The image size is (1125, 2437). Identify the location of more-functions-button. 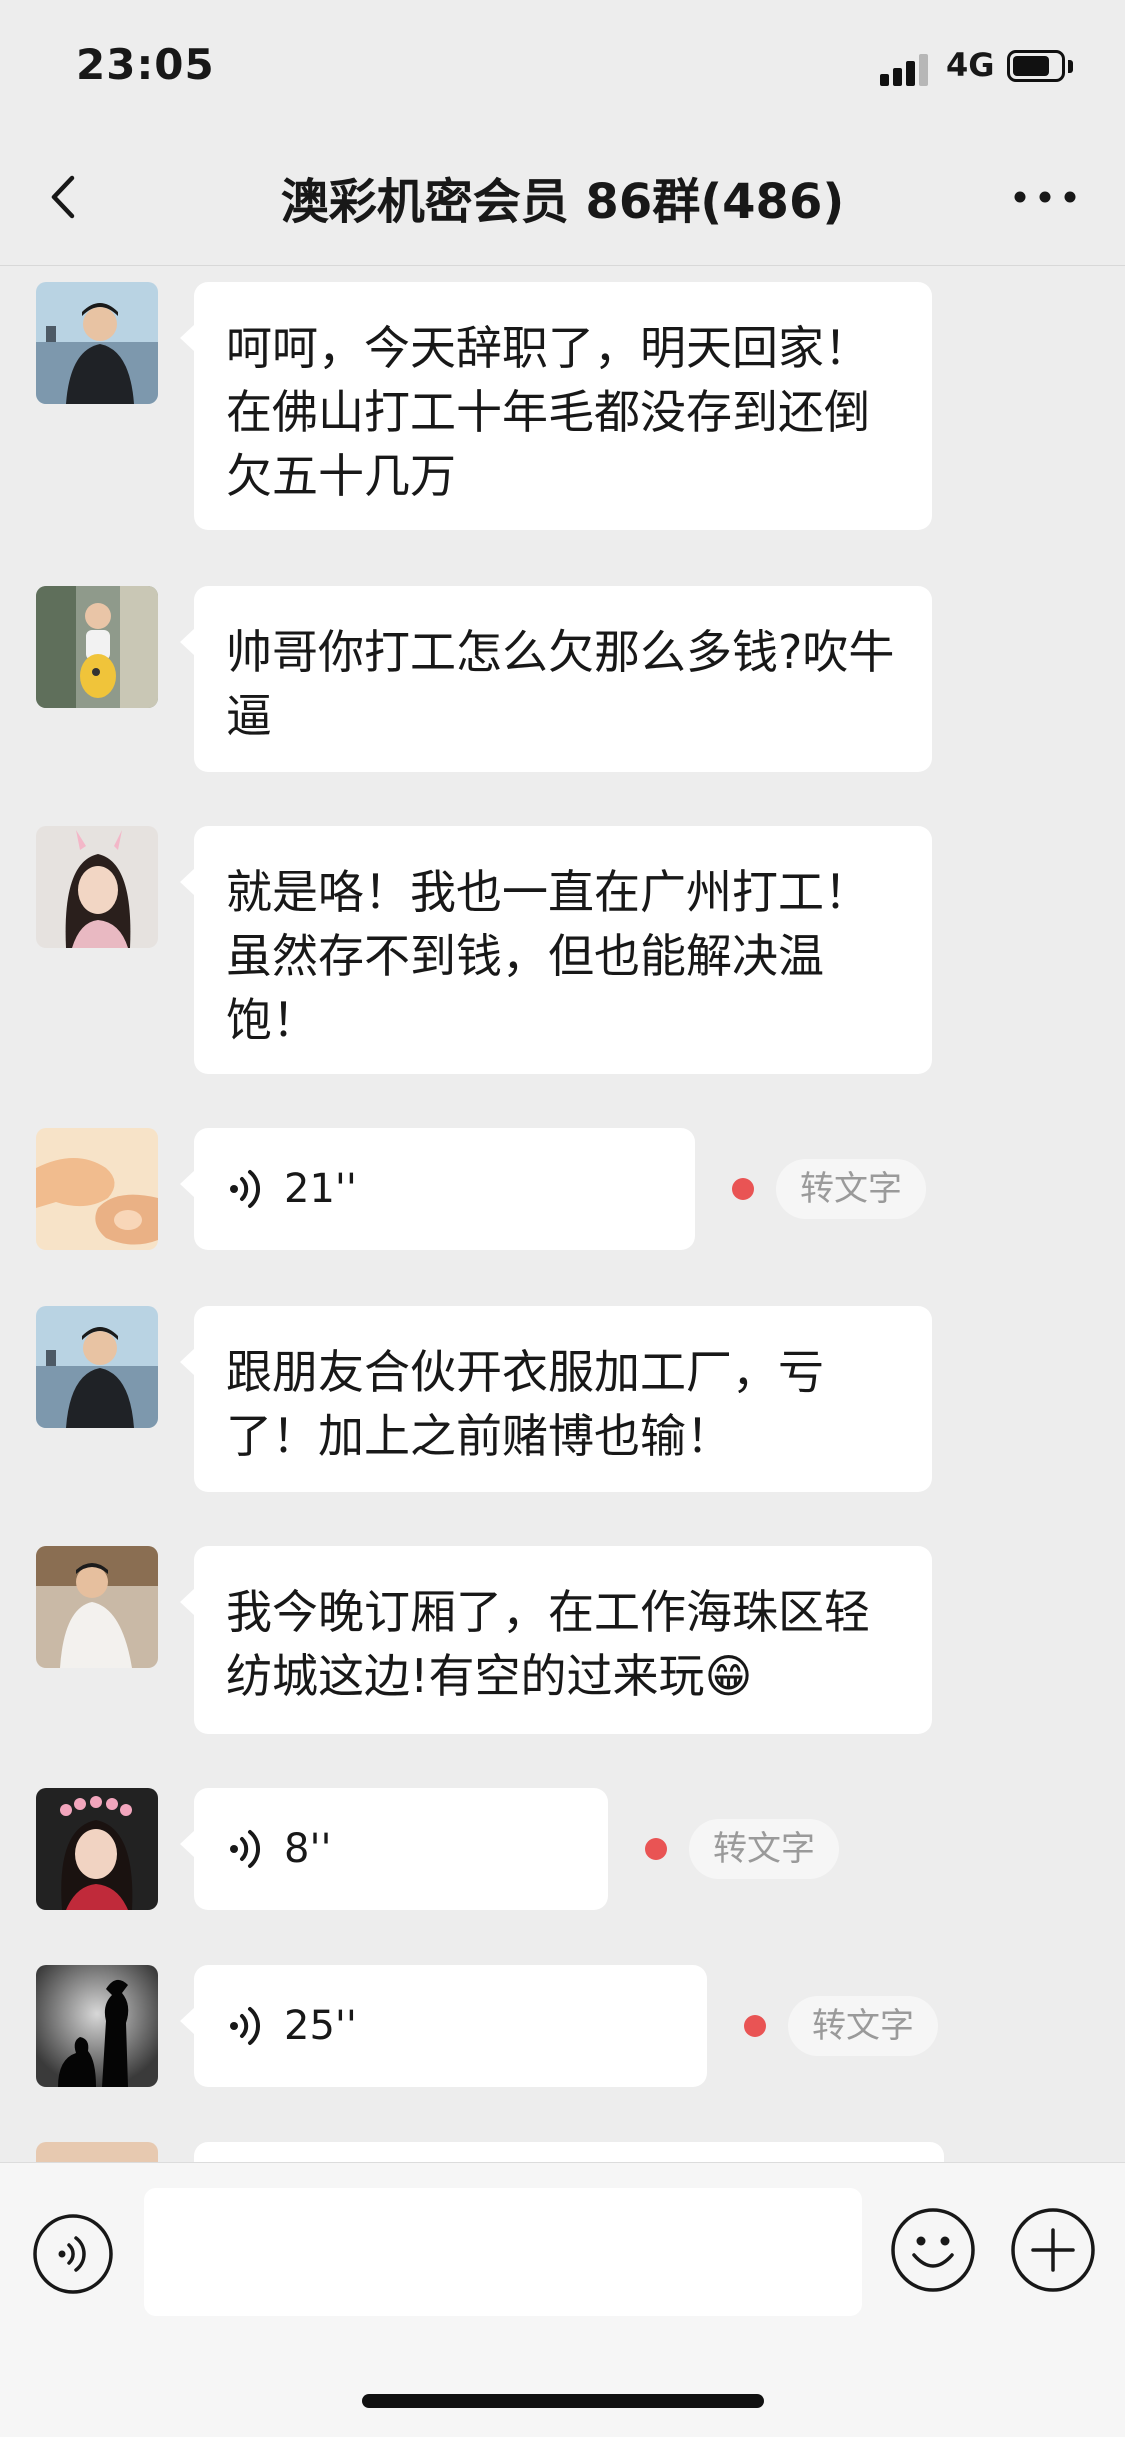
(1053, 2250).